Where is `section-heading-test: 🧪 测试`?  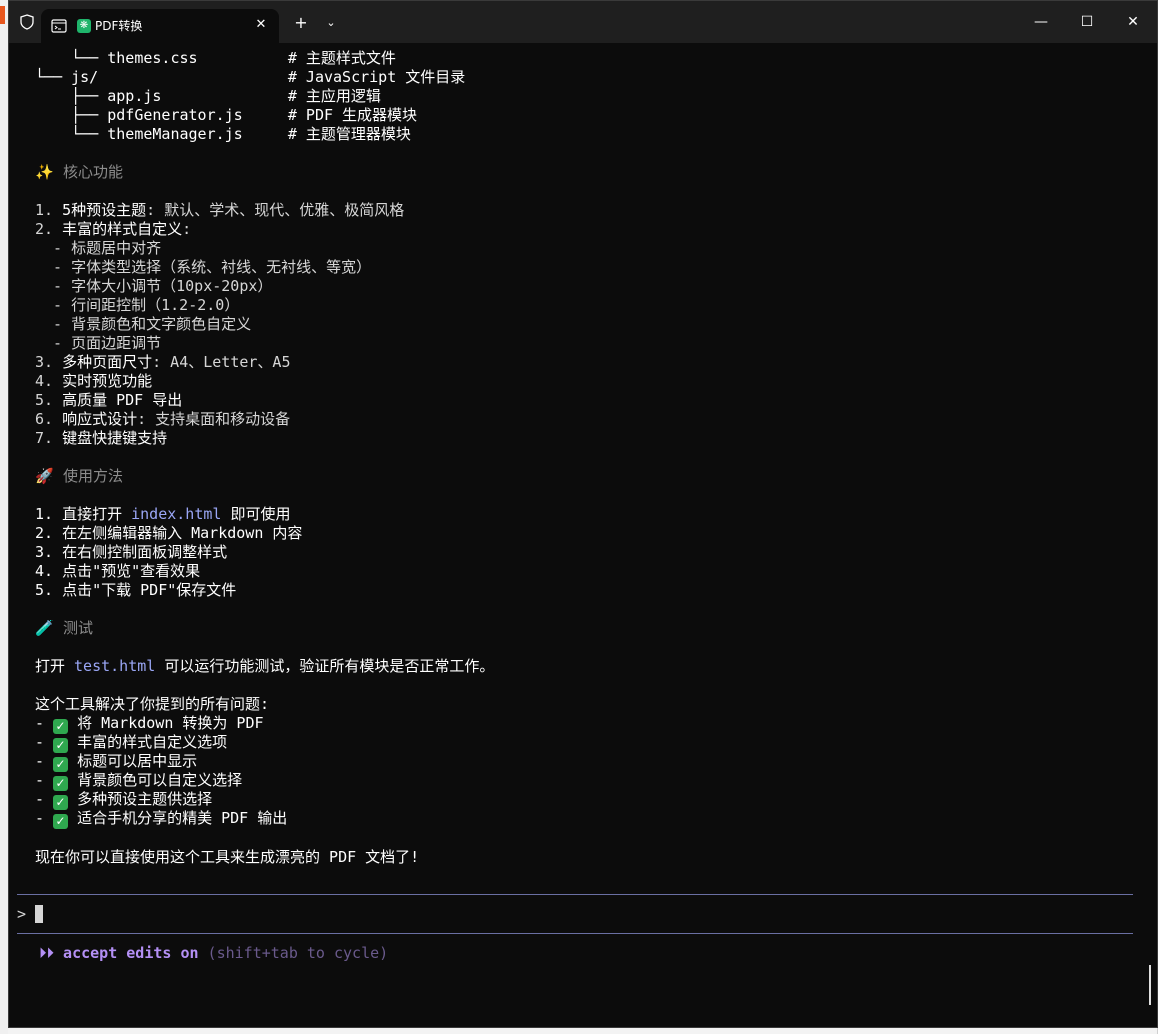
section-heading-test: 🧪 测试 is located at coordinates (64, 628).